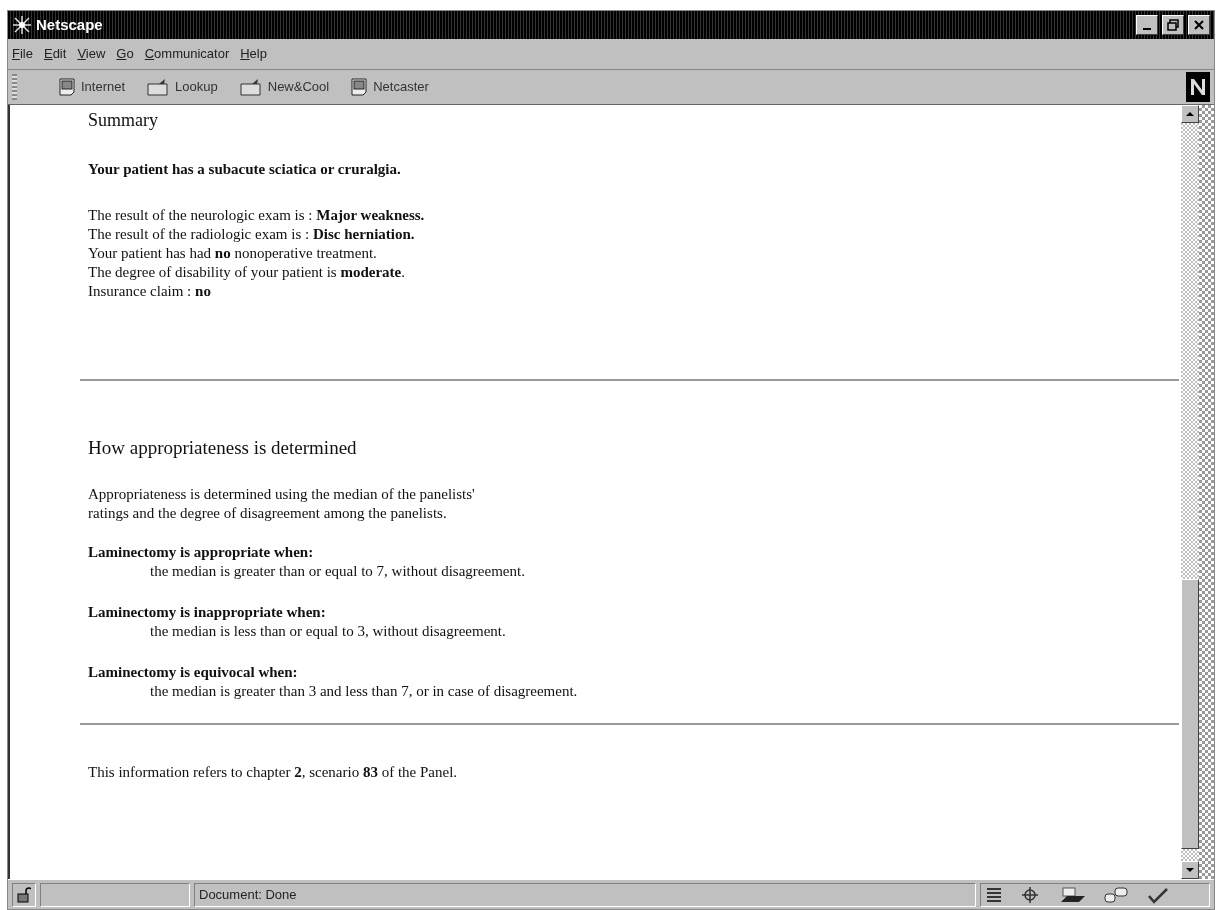  Describe the element at coordinates (233, 253) in the screenshot. I see `summary-line: Your patient has had no nonoperative treatment.` at that location.